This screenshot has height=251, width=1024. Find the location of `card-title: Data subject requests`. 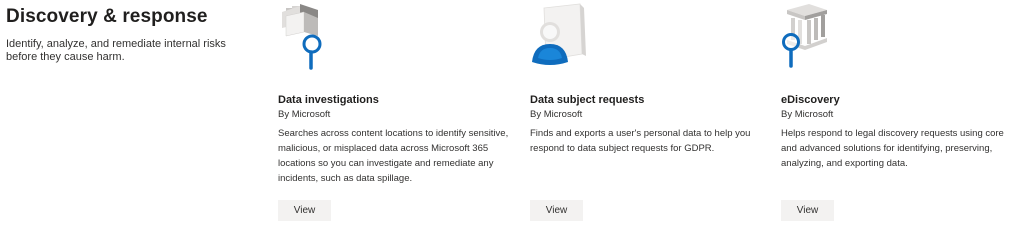

card-title: Data subject requests is located at coordinates (587, 100).